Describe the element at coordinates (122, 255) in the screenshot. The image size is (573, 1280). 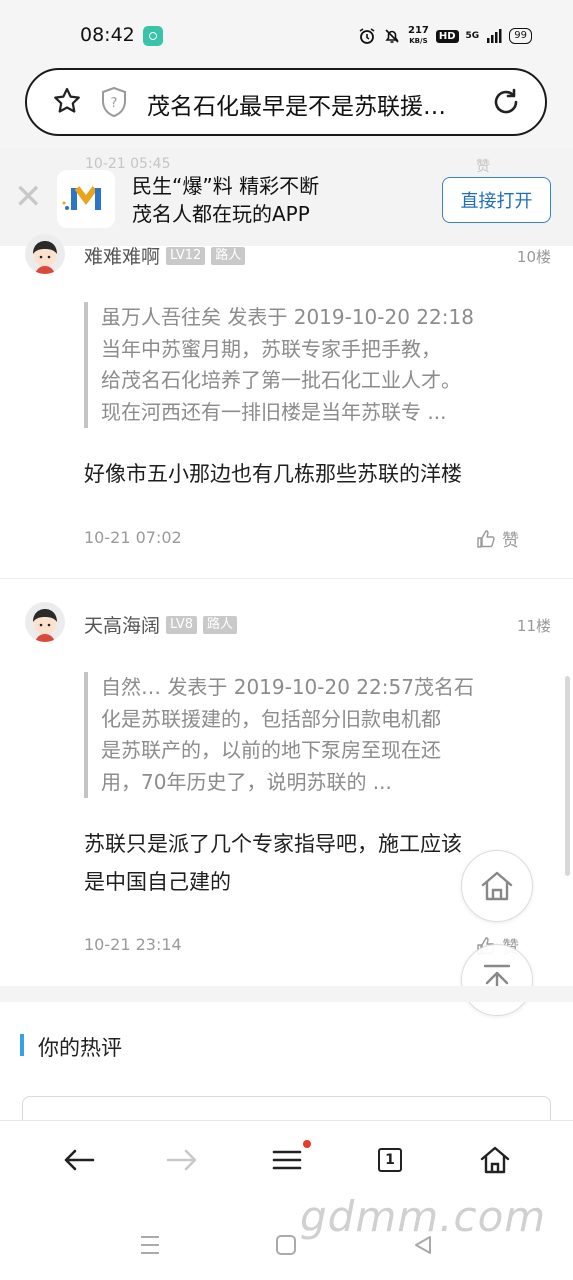
I see `username: 难难难啊` at that location.